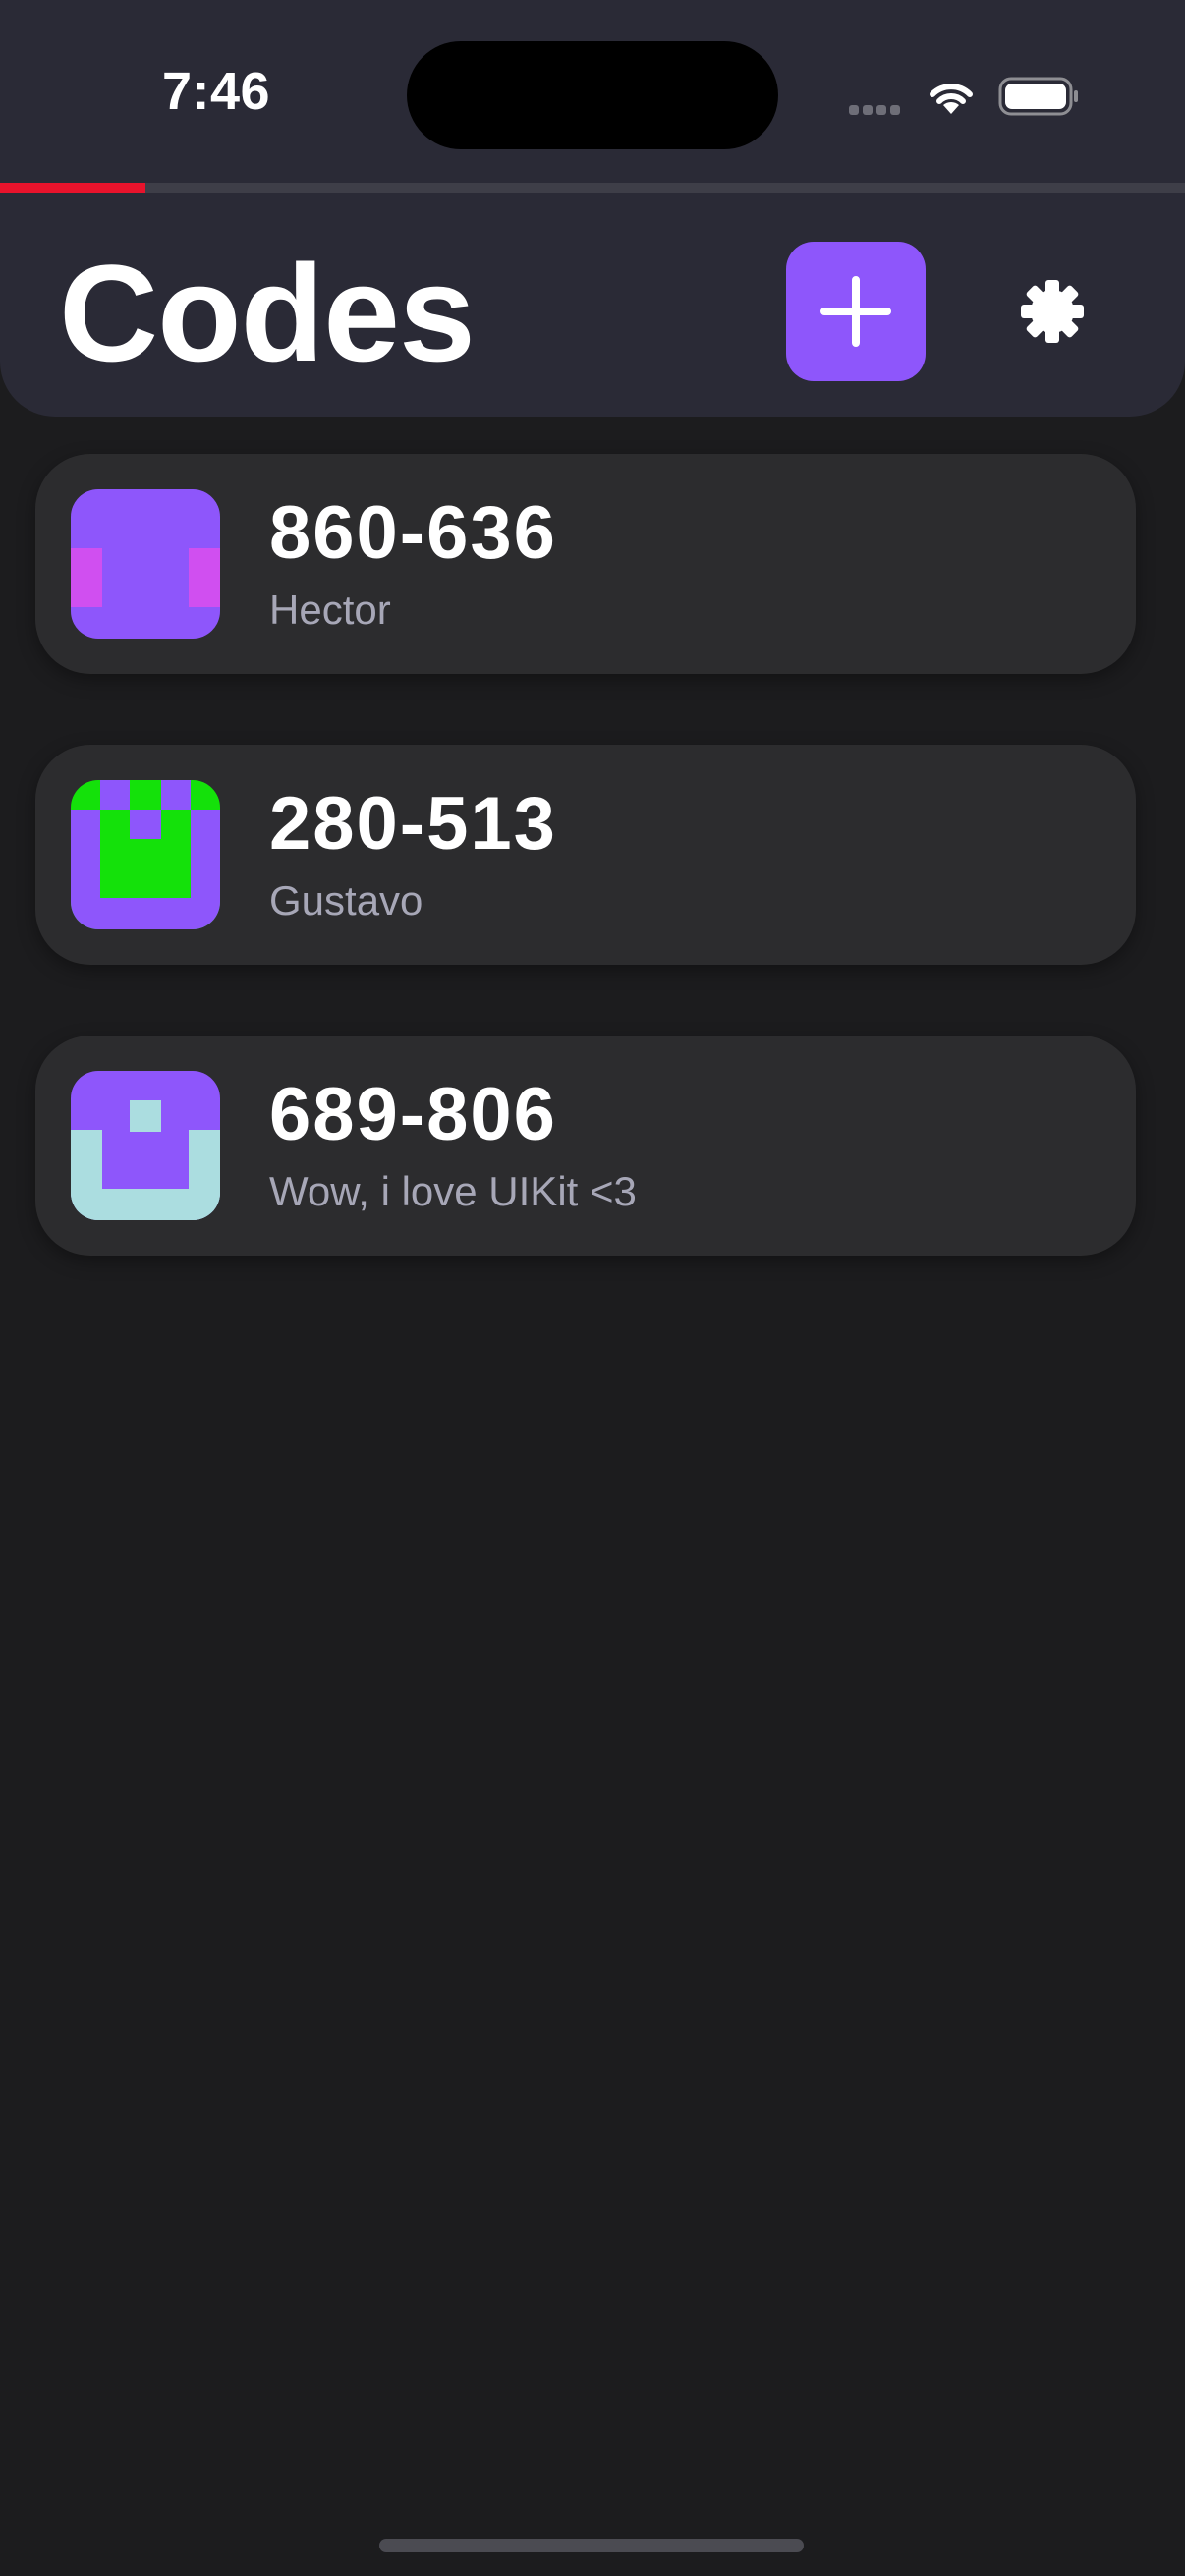 The image size is (1185, 2576). I want to click on code-value: 689-806, so click(413, 1114).